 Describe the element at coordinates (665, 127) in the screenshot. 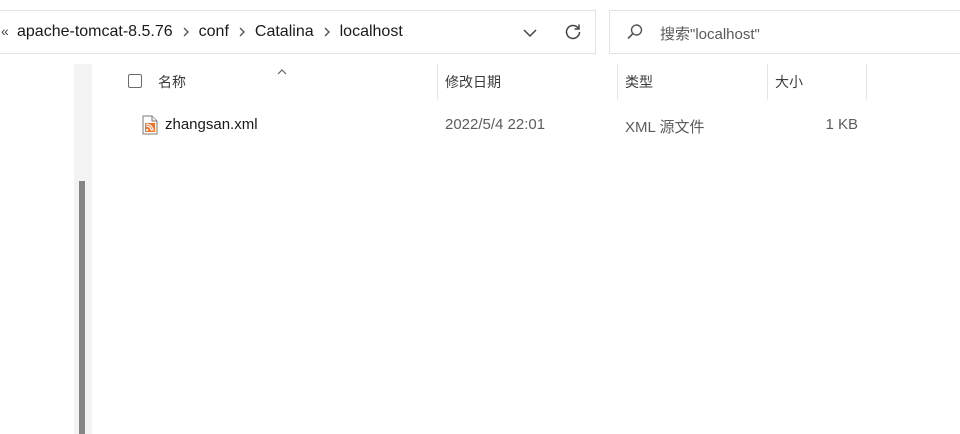

I see `file-type: XML 源文件` at that location.